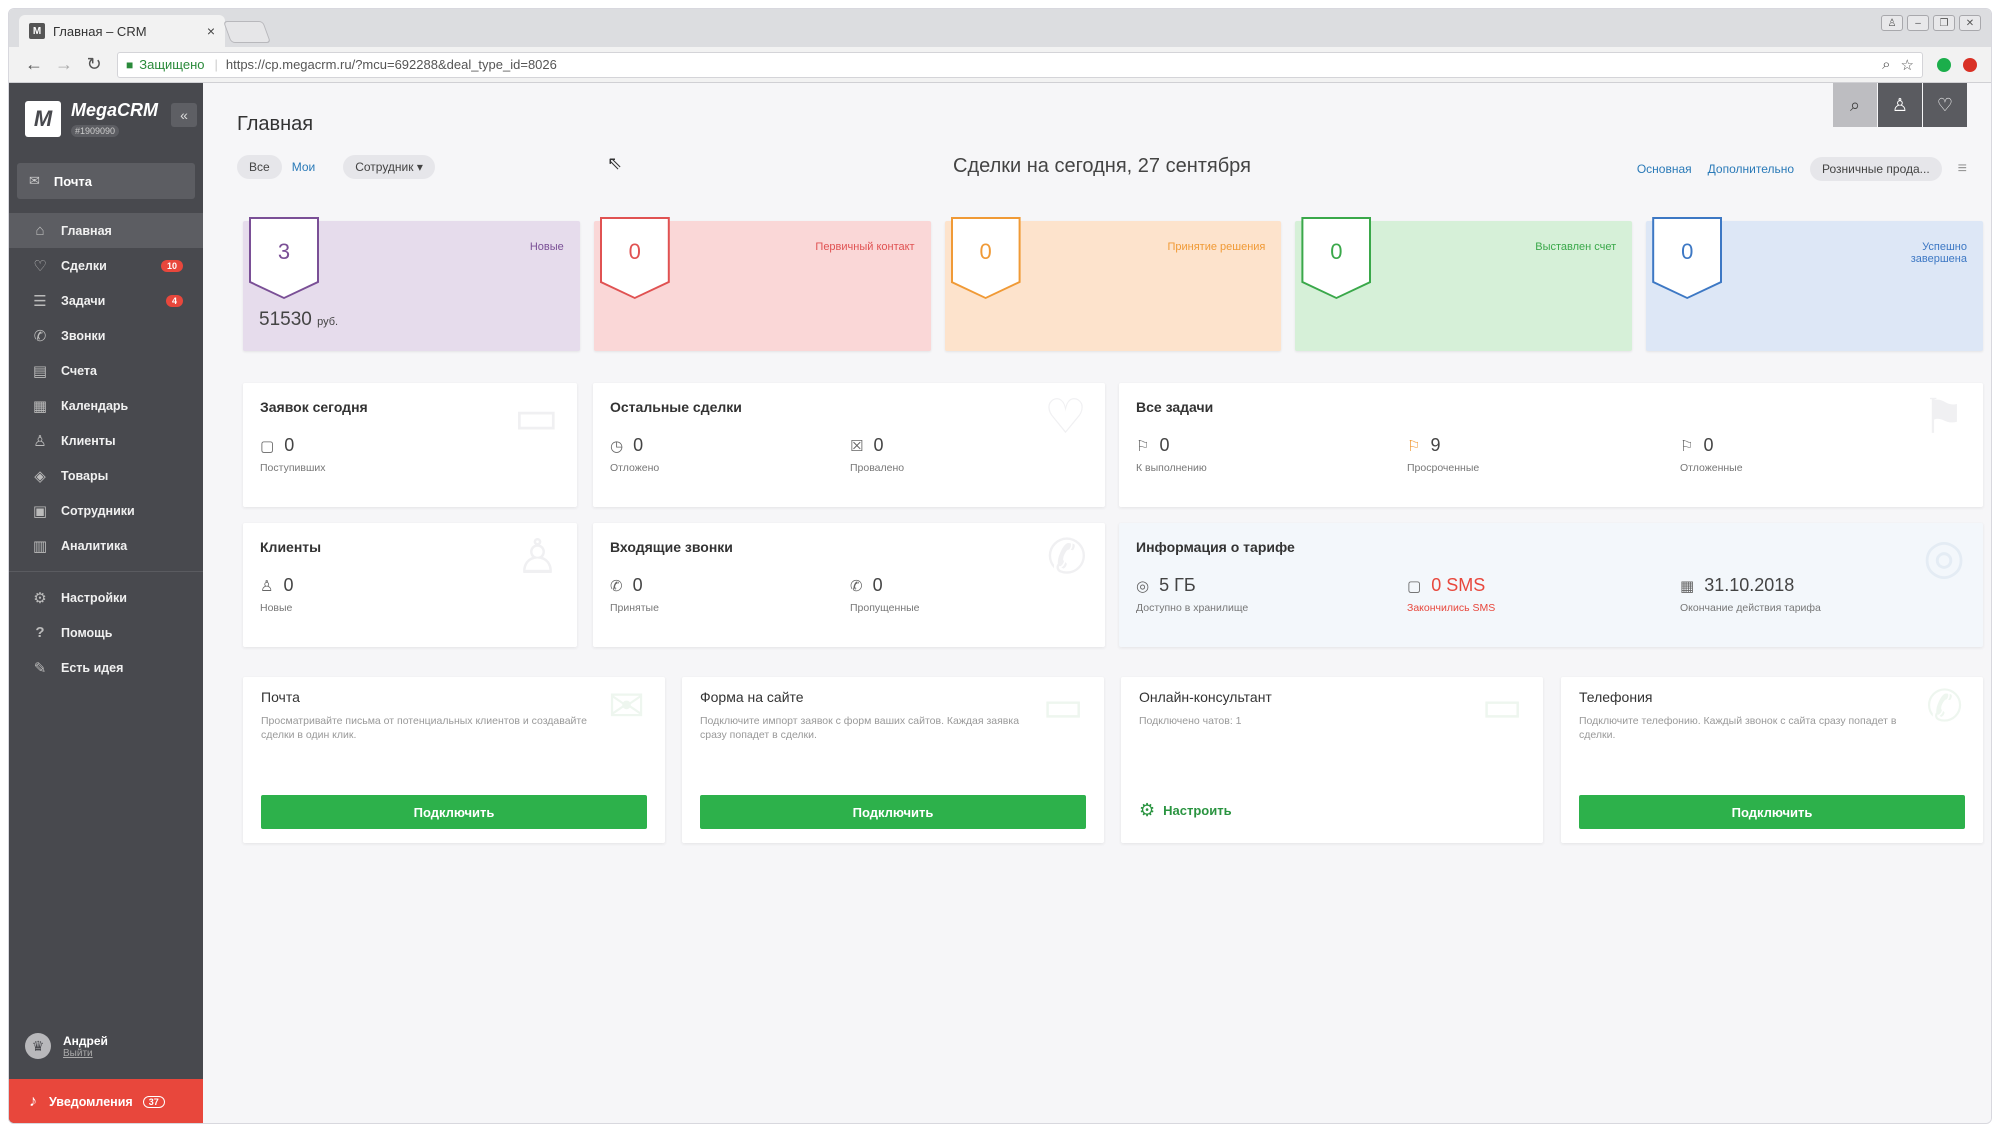  I want to click on menu-icon: ≡, so click(1962, 169).